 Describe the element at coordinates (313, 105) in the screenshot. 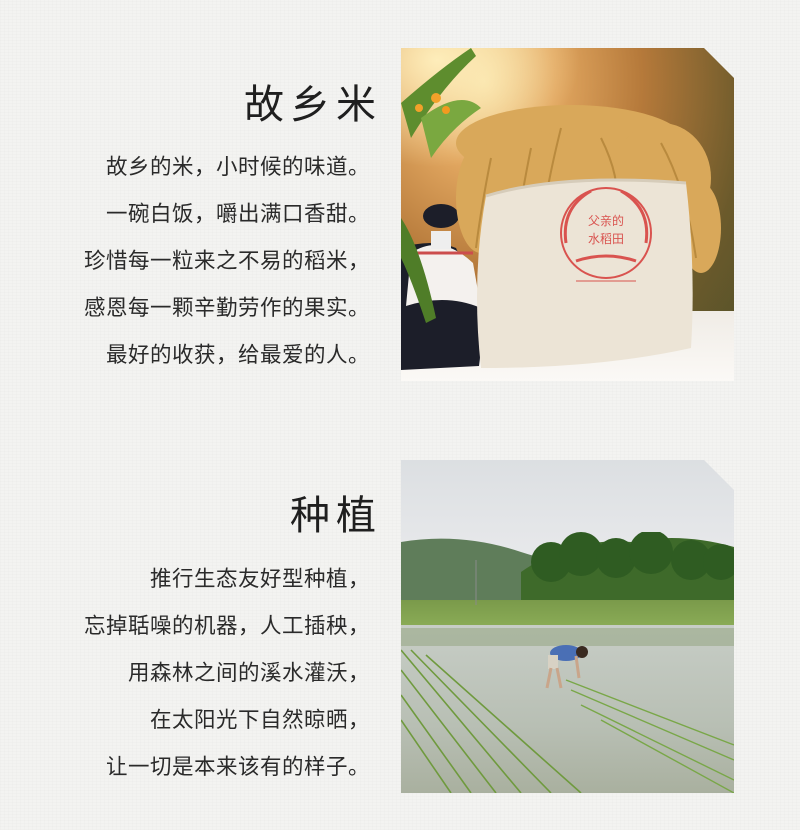

I see `section-title: 故乡米` at that location.